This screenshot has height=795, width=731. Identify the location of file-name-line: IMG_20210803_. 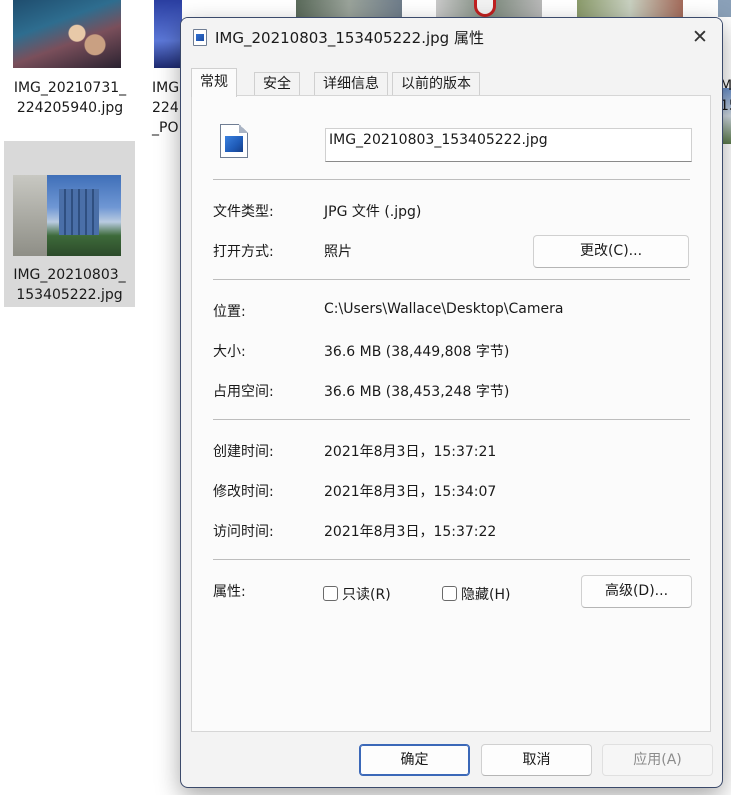
(69, 275).